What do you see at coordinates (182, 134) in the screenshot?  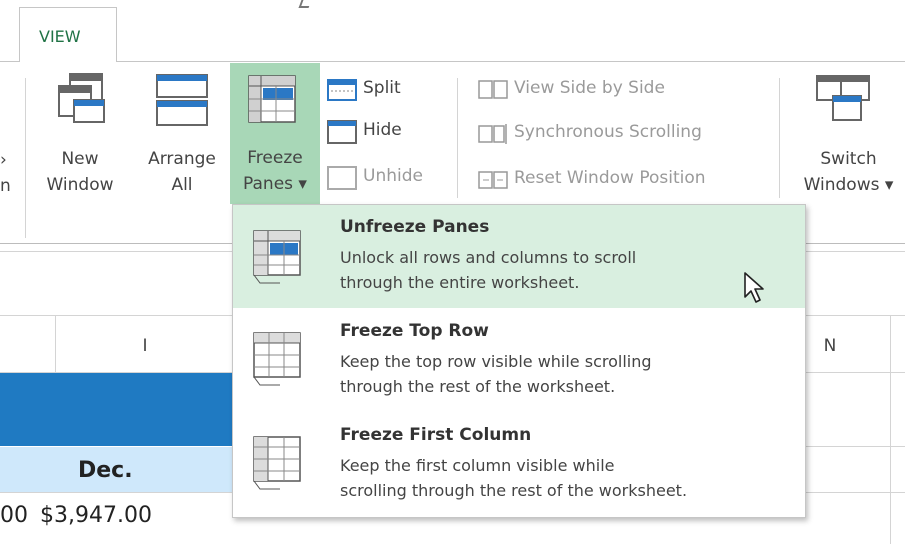 I see `arrange-all-button: Arrange All` at bounding box center [182, 134].